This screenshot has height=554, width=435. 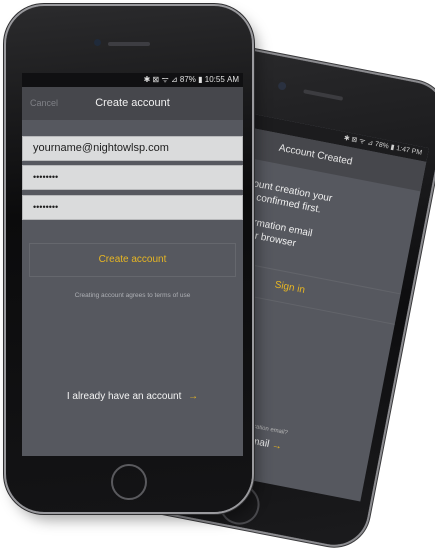 I want to click on cancel-button: Cancel, so click(x=44, y=103).